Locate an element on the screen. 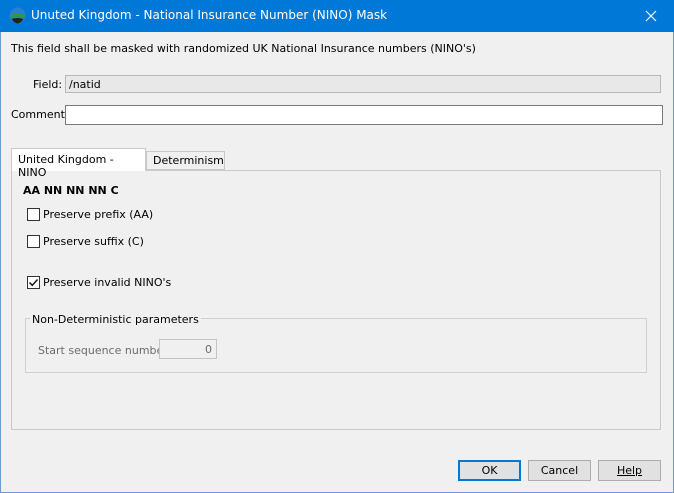 The height and width of the screenshot is (493, 674). ok-button: OK is located at coordinates (489, 470).